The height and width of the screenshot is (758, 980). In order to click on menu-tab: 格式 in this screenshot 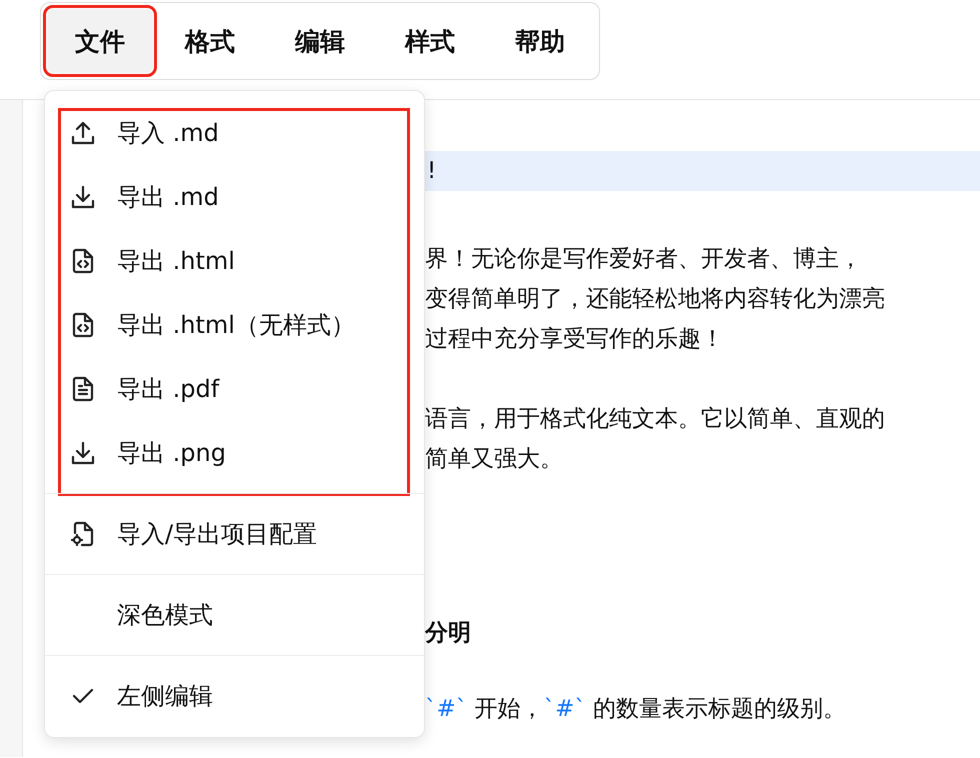, I will do `click(210, 41)`.